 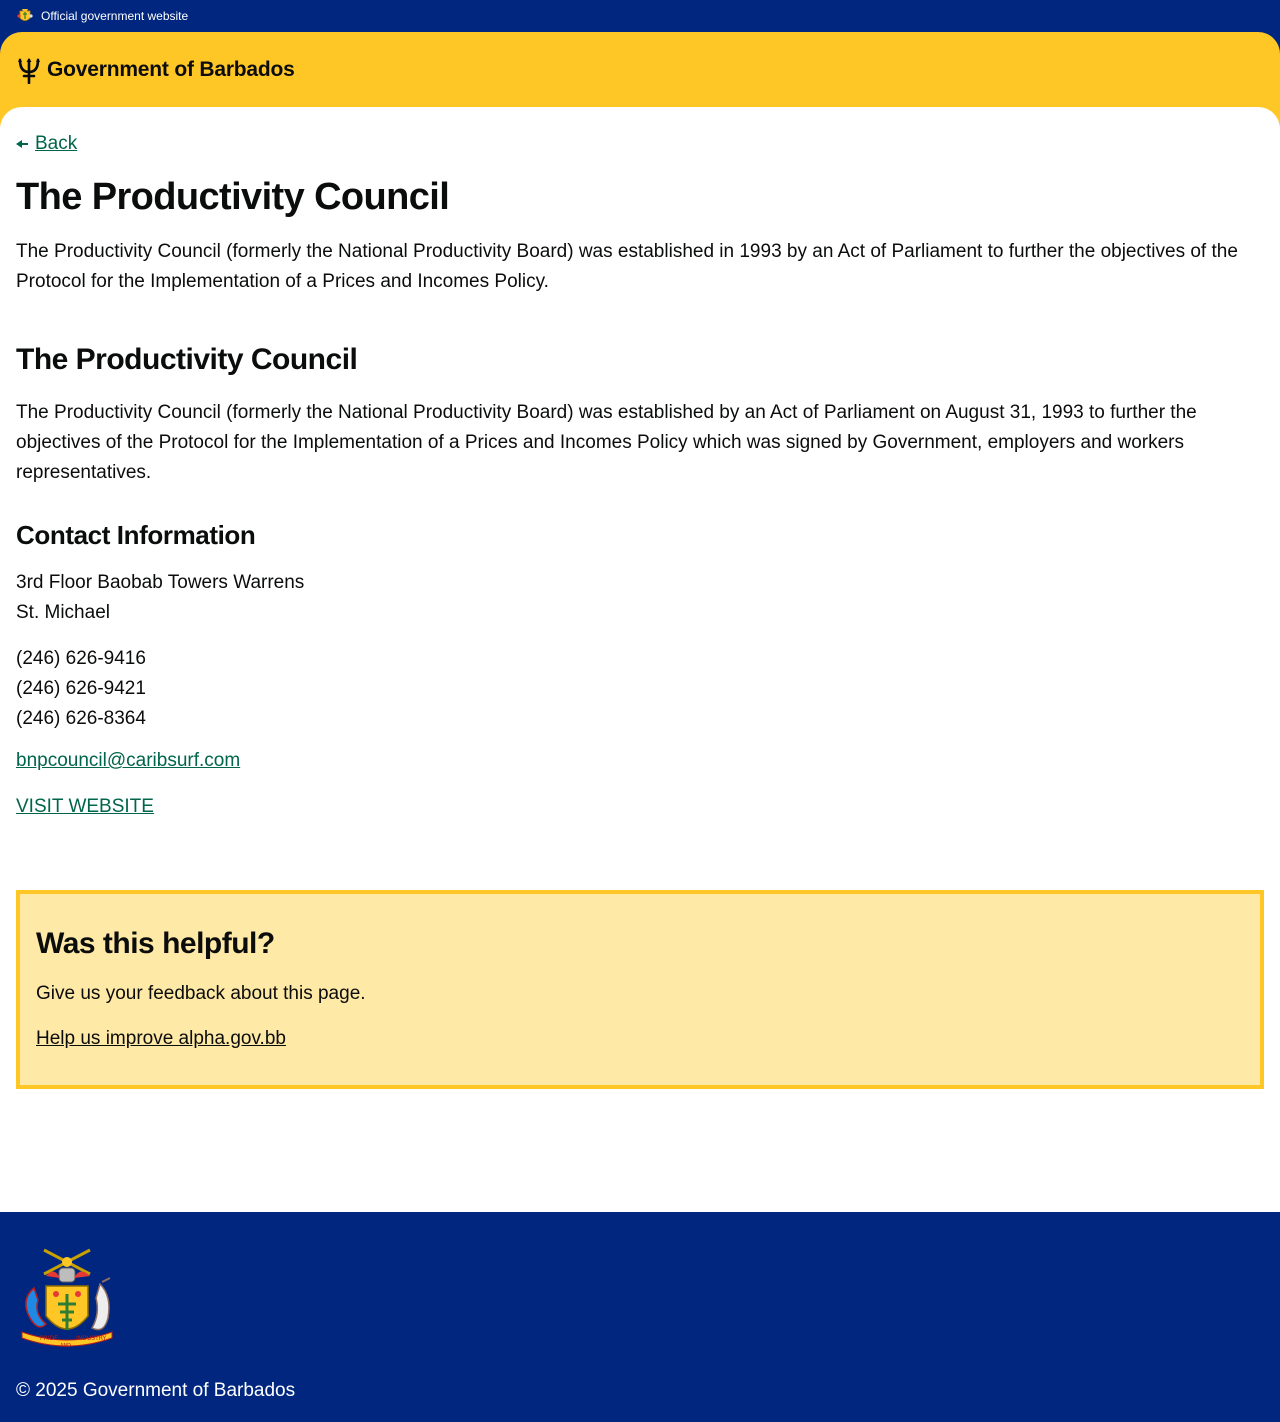 I want to click on official-site-label: Official government website, so click(x=115, y=16).